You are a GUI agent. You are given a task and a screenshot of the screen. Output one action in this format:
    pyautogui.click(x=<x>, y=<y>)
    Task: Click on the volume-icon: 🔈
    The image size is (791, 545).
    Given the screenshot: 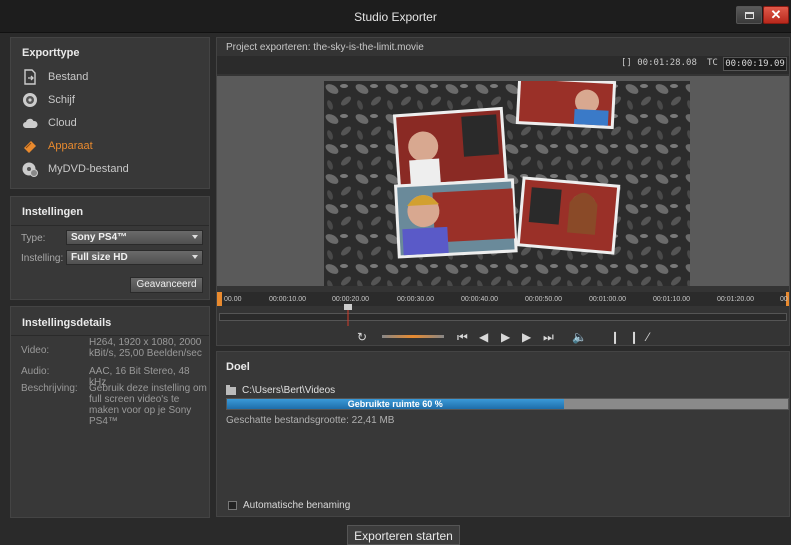 What is the action you would take?
    pyautogui.click(x=579, y=337)
    